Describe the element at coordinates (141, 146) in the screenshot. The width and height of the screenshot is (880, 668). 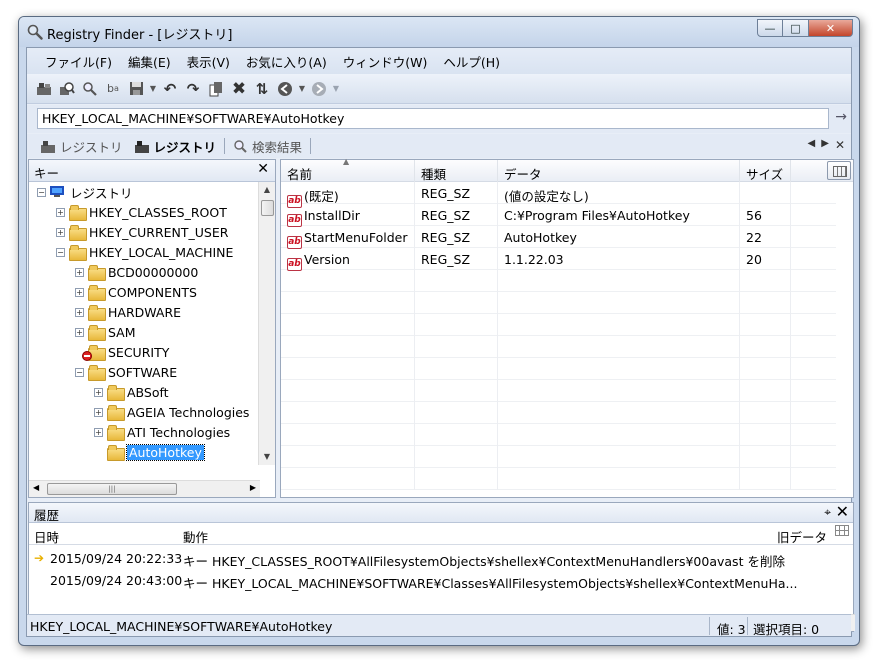
I see `registry-icon` at that location.